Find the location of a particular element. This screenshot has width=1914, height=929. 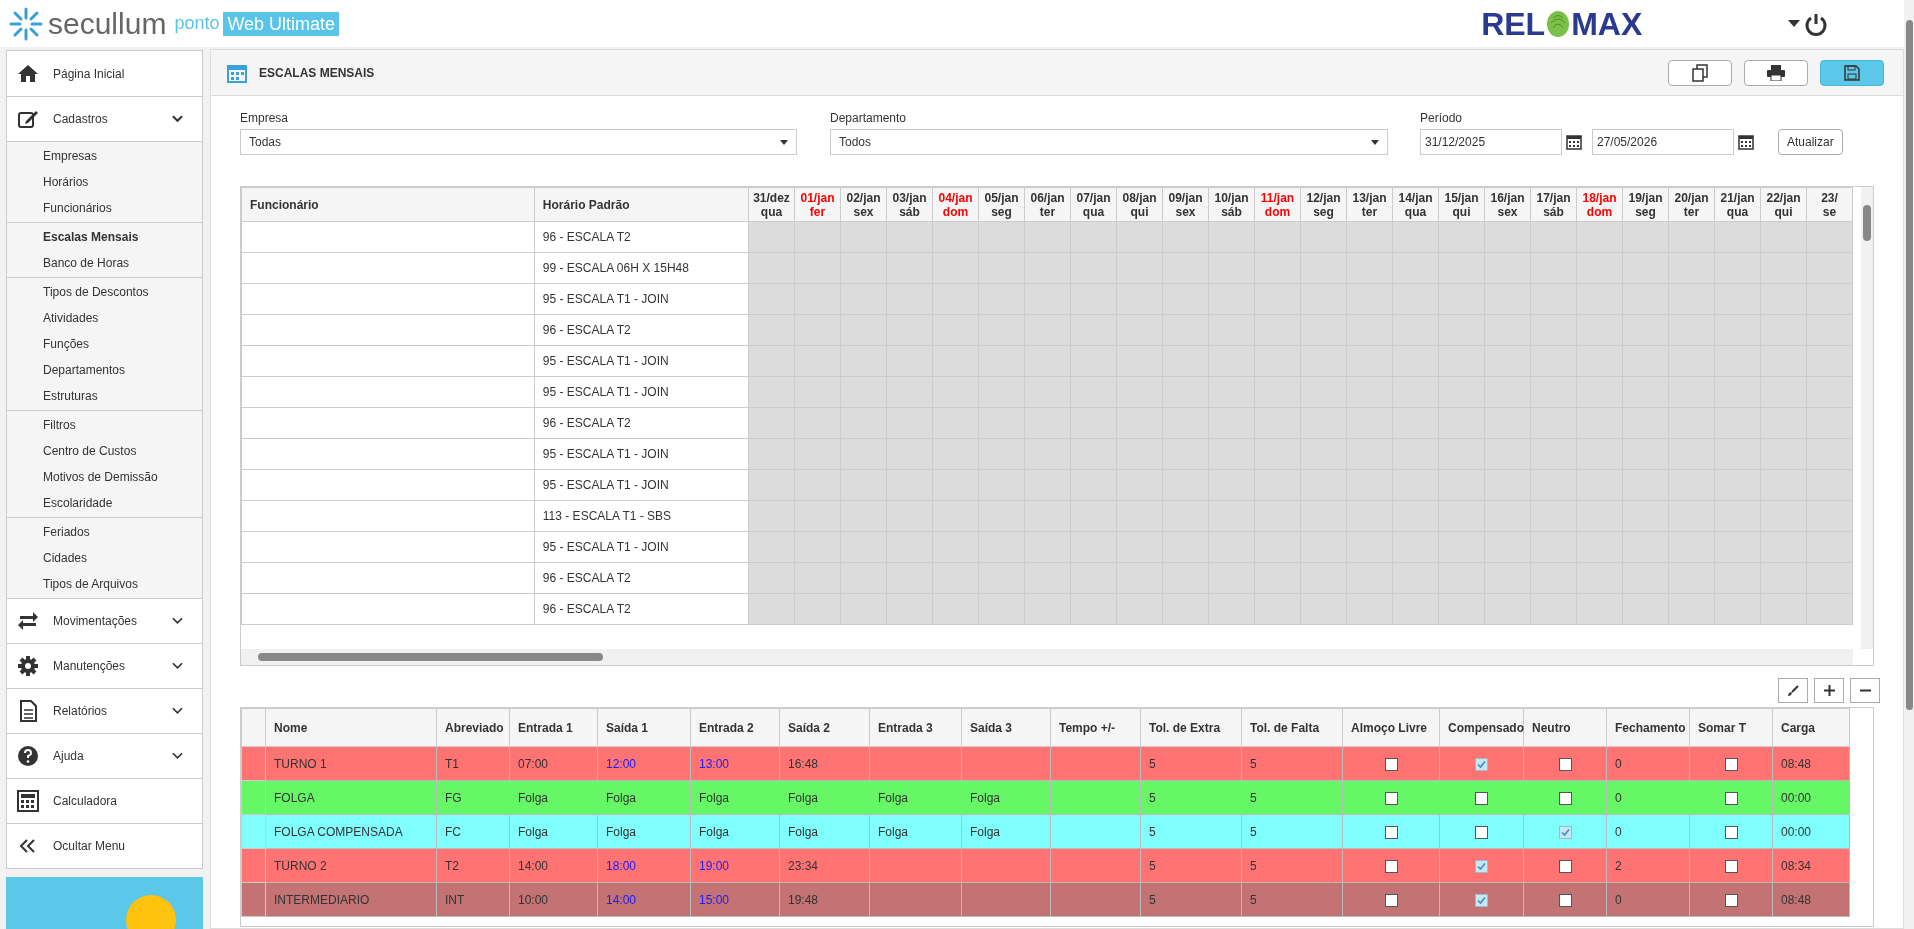

shift-row: FOLGA FG Folga Folga Folga Folga Folga Folga 5 5 0 00:00 is located at coordinates (1045, 797).